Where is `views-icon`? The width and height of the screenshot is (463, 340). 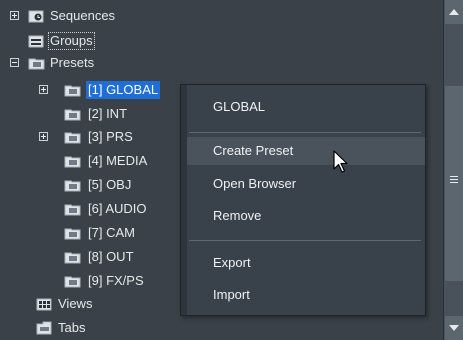
views-icon is located at coordinates (44, 304).